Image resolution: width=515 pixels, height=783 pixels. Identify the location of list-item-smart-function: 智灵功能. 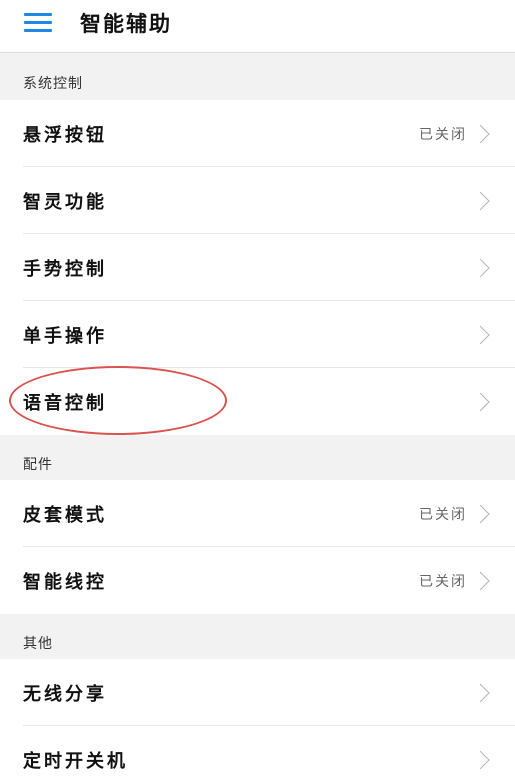
(257, 200).